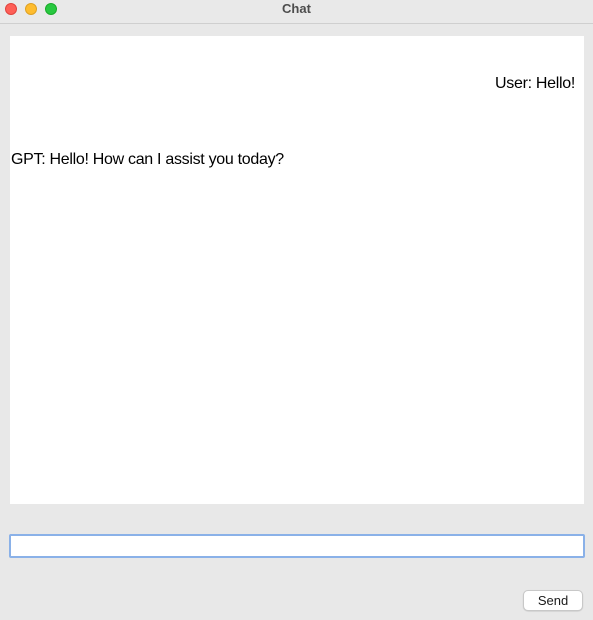 The image size is (593, 620). Describe the element at coordinates (147, 159) in the screenshot. I see `gpt-message: GPT: Hello! How can I assist you today?` at that location.